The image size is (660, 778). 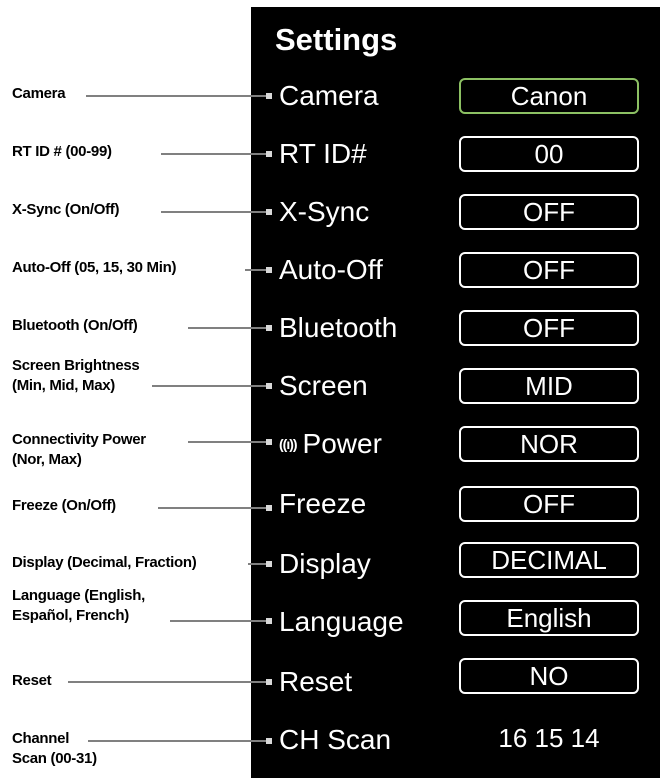 What do you see at coordinates (134, 749) in the screenshot?
I see `annotation-ch-scan: Channel Scan (00-31)` at bounding box center [134, 749].